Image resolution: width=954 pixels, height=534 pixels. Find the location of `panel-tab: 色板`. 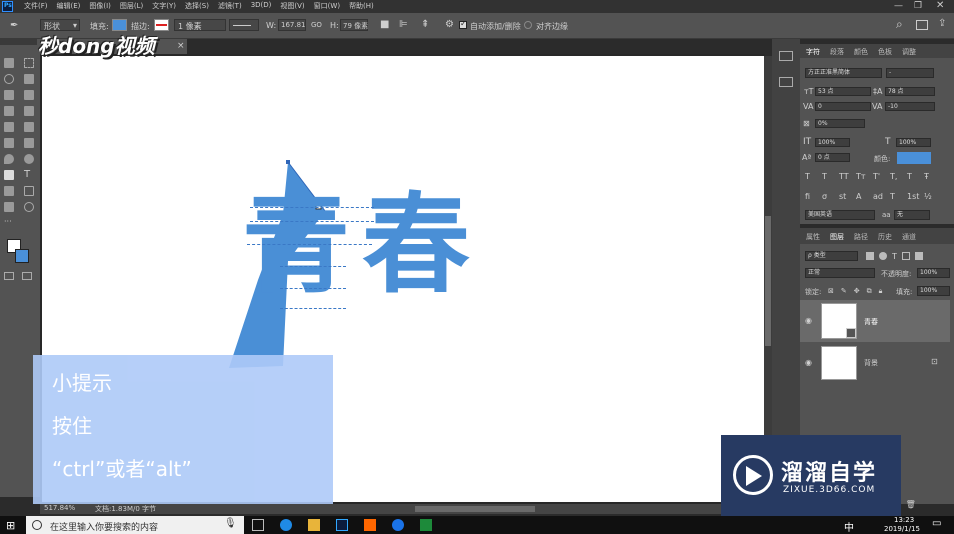

panel-tab: 色板 is located at coordinates (885, 52).